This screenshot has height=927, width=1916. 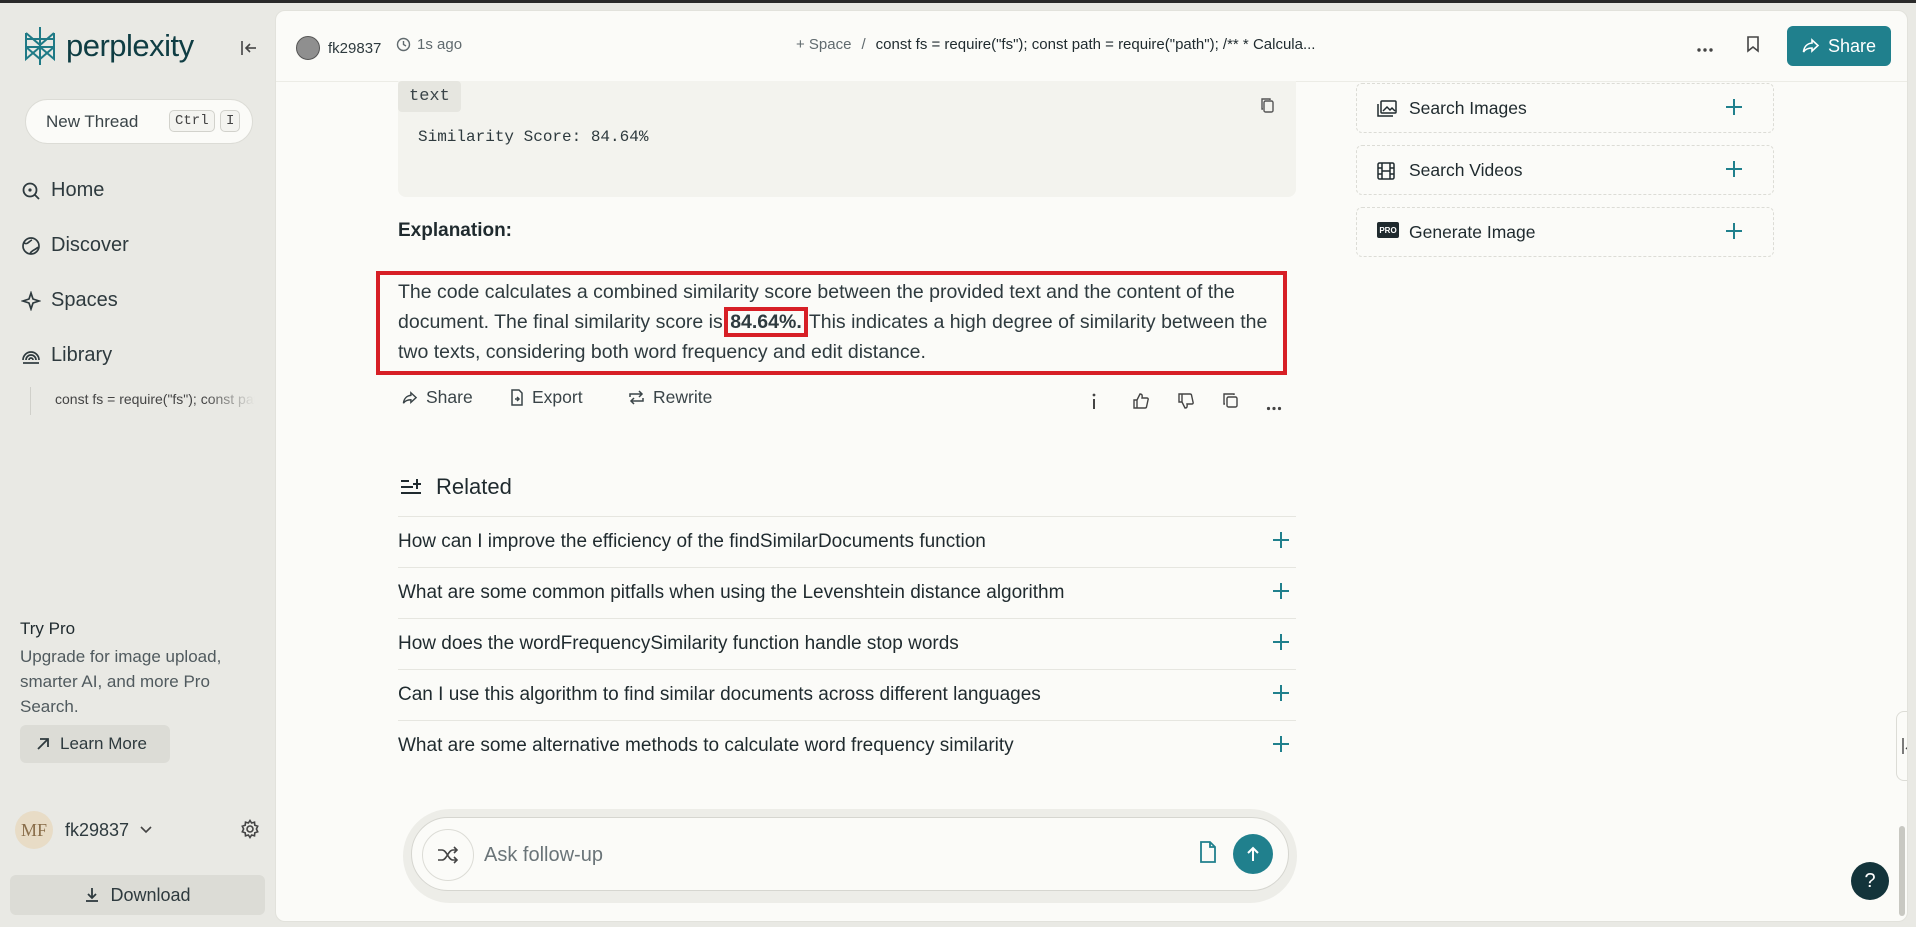 I want to click on learn-more-button: Learn More, so click(x=95, y=744).